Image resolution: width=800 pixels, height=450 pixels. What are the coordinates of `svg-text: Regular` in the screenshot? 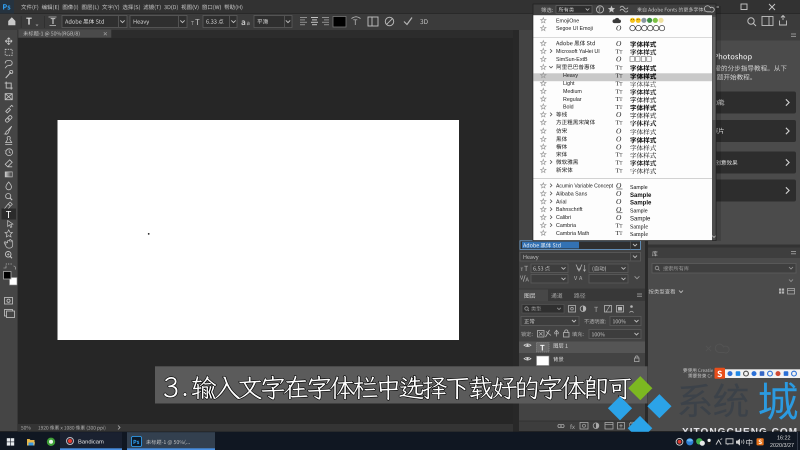 It's located at (572, 100).